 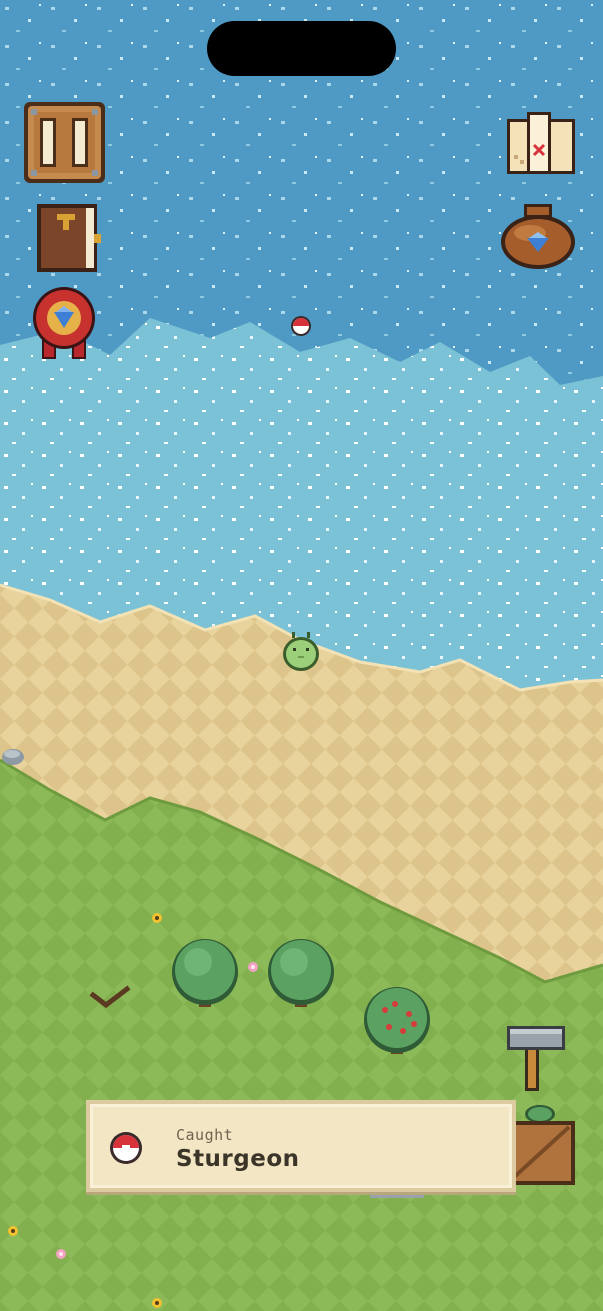 I want to click on notification-title: Sturgeon, so click(x=238, y=1159).